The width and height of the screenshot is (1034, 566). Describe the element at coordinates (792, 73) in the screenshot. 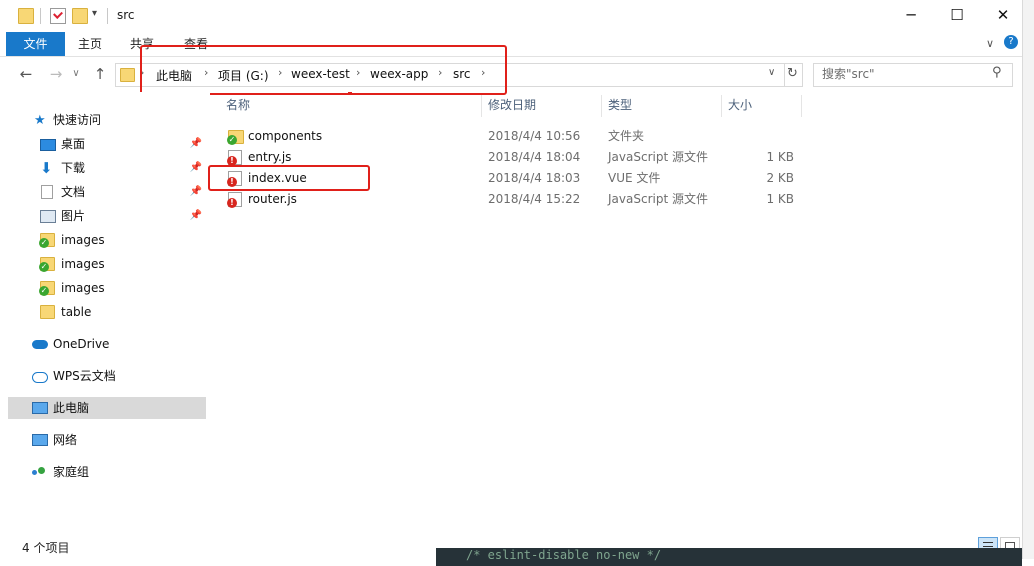

I see `refresh-icon: ↻` at that location.